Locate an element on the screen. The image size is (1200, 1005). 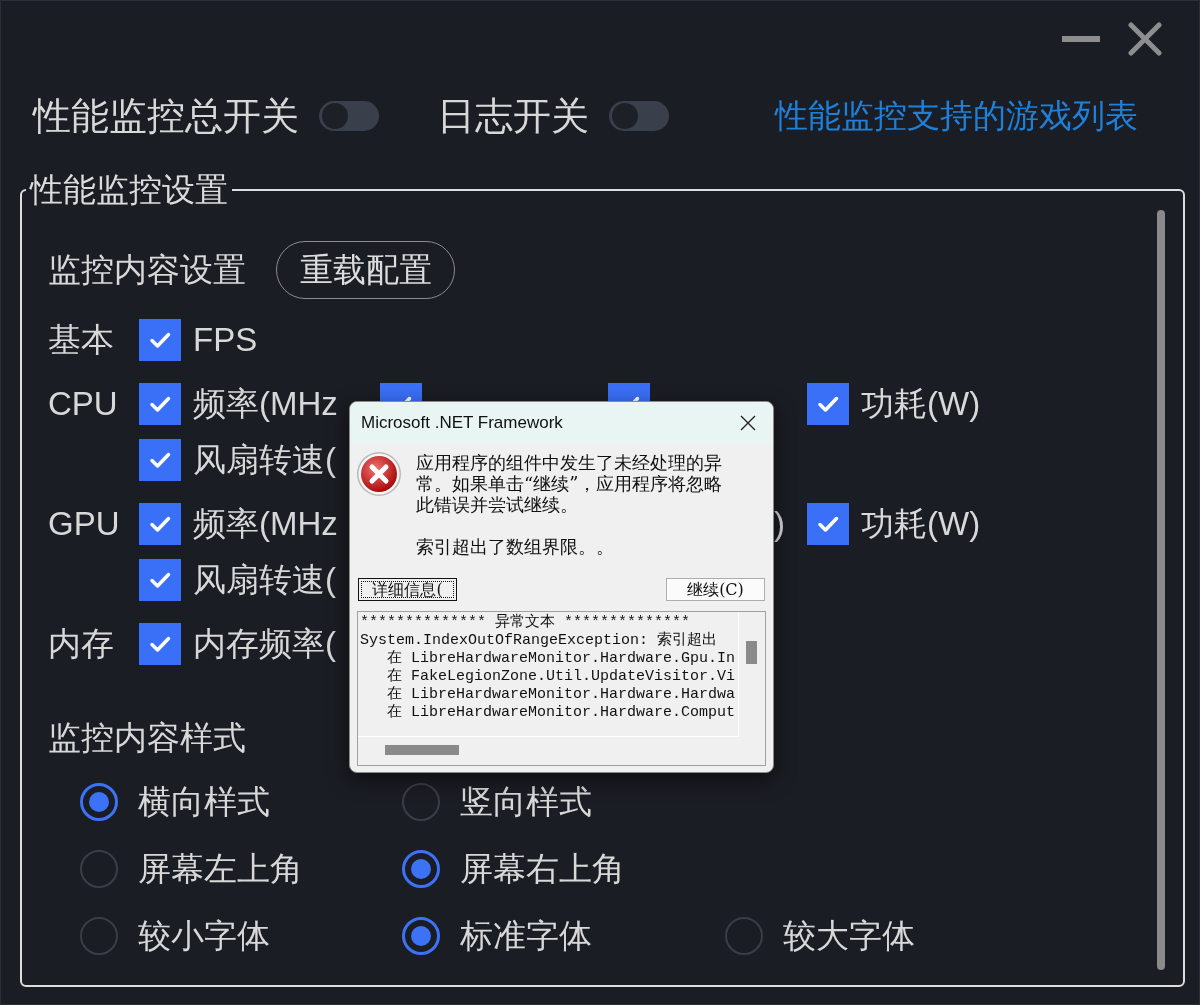
radio-label: 标准字体 is located at coordinates (526, 936).